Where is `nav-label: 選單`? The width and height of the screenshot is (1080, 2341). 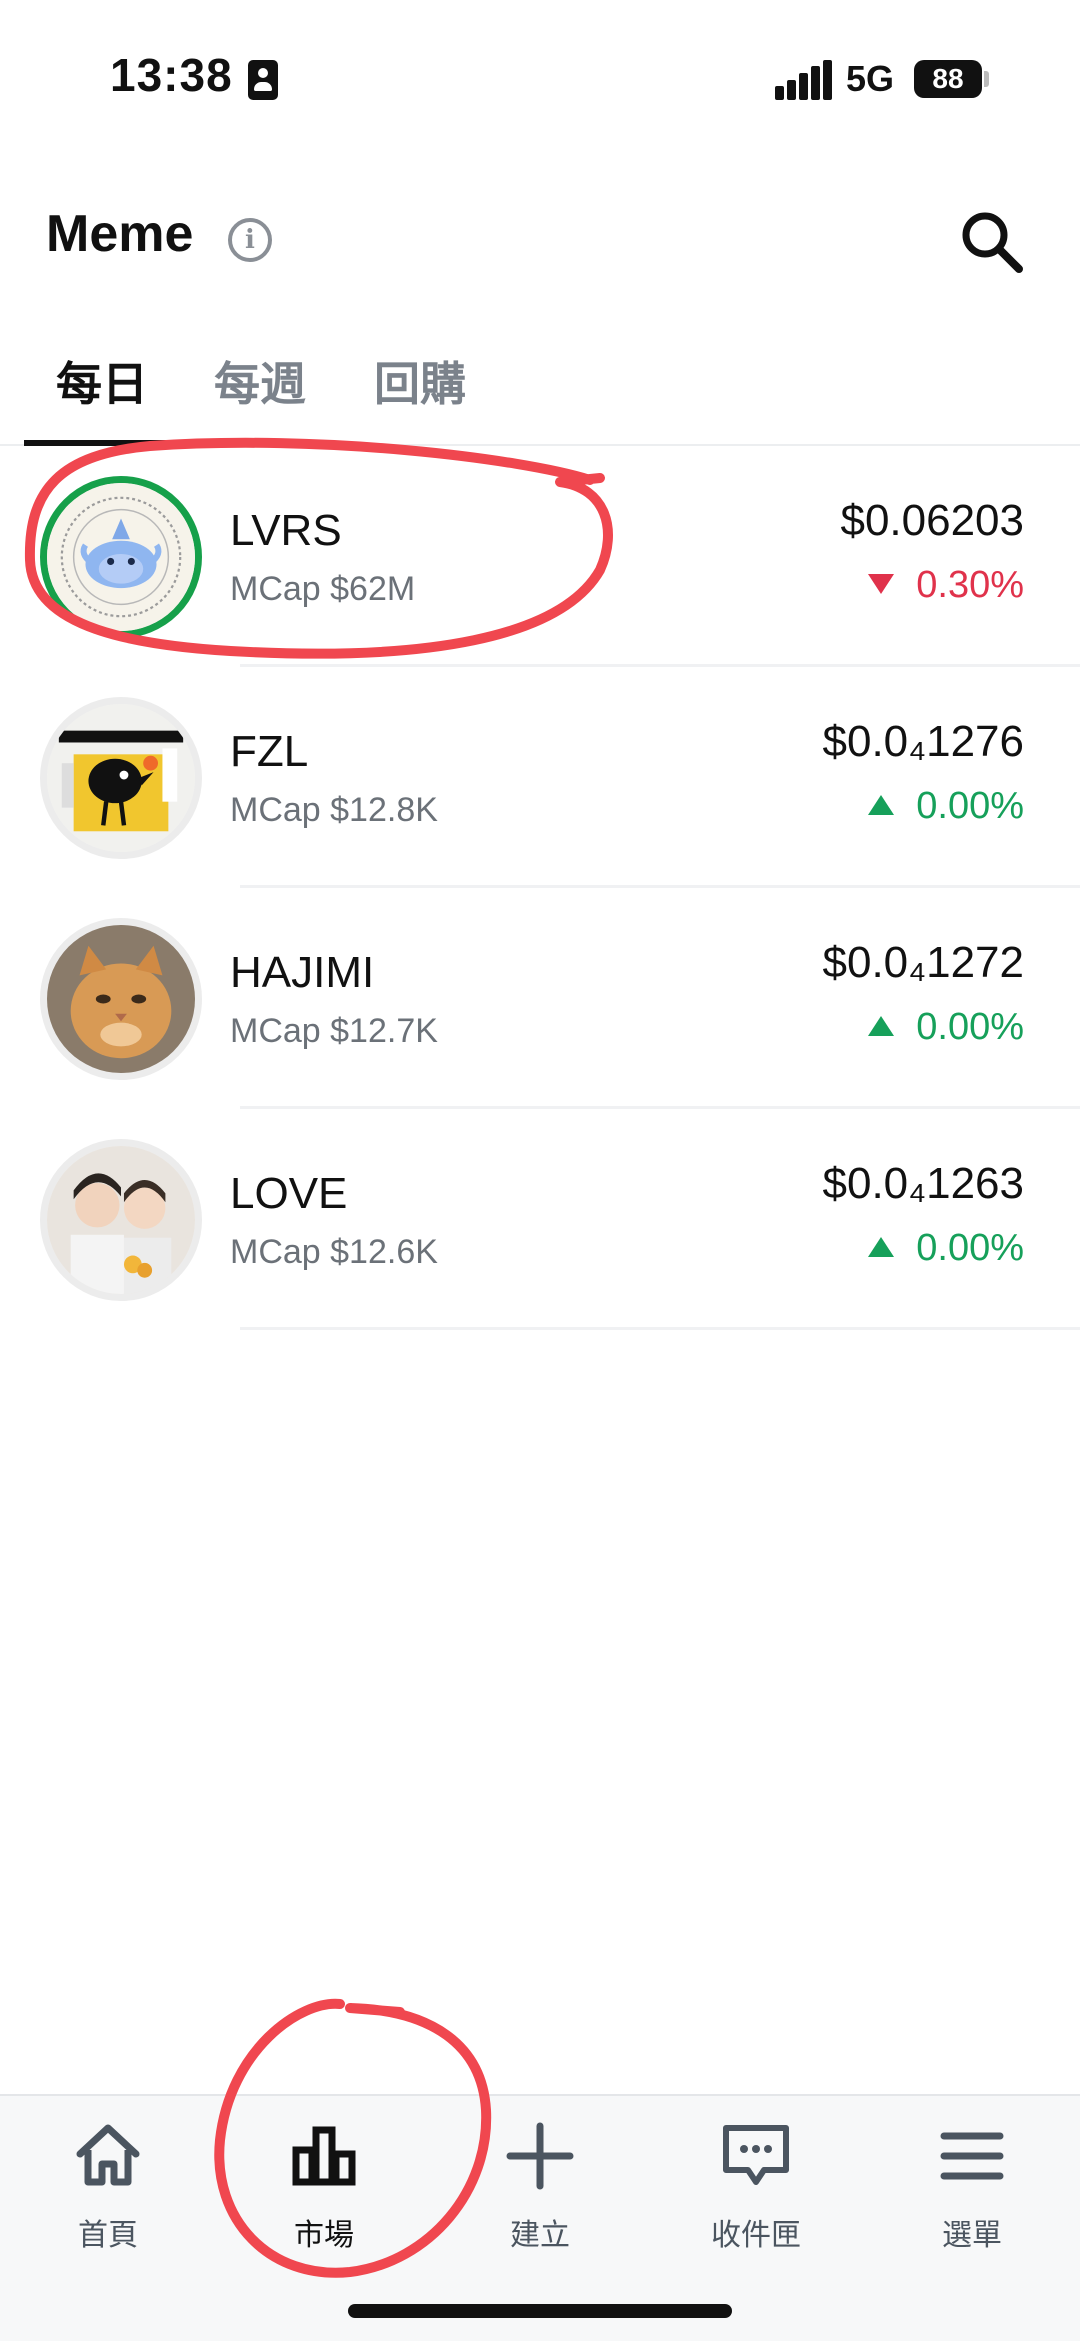
nav-label: 選單 is located at coordinates (972, 2235).